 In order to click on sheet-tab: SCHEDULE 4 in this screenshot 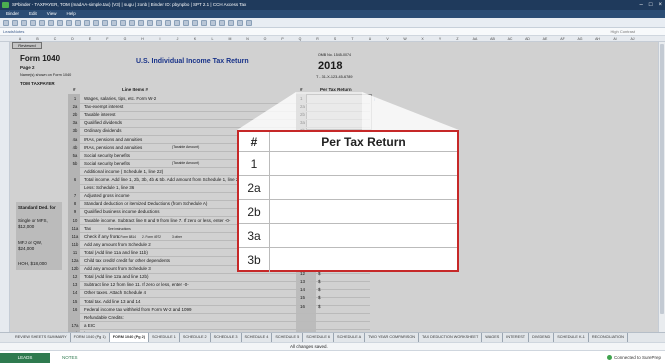, I will do `click(257, 337)`.